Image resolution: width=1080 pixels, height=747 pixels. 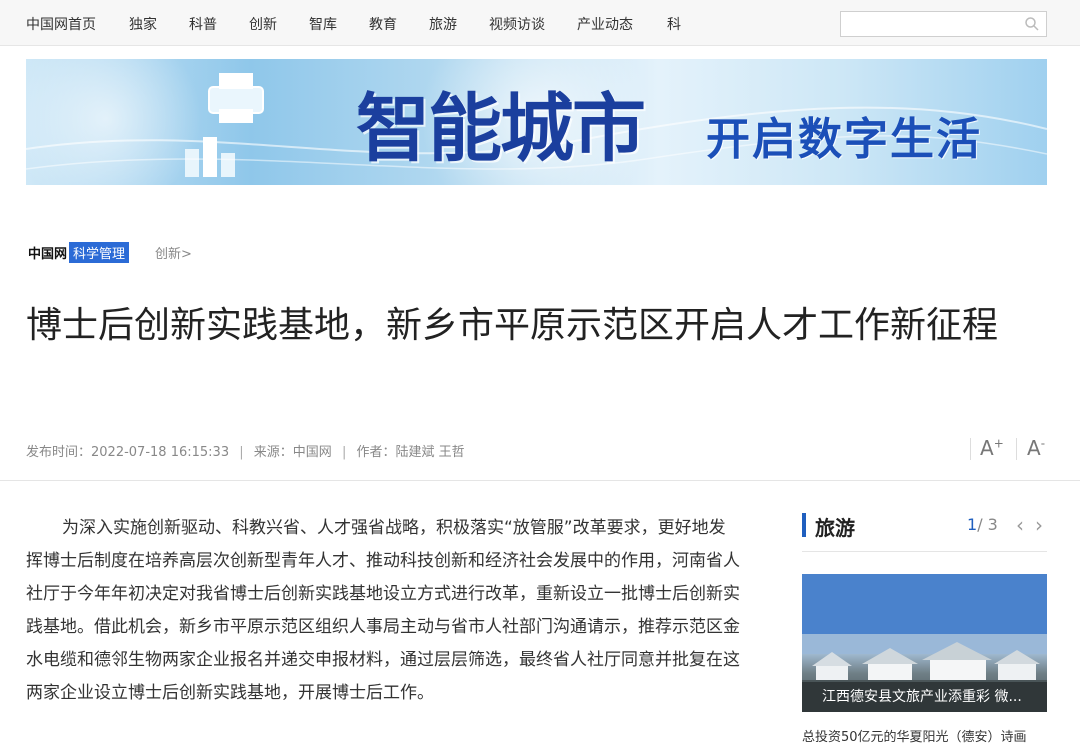 What do you see at coordinates (1020, 525) in the screenshot?
I see `chevron-left-icon: ‹` at bounding box center [1020, 525].